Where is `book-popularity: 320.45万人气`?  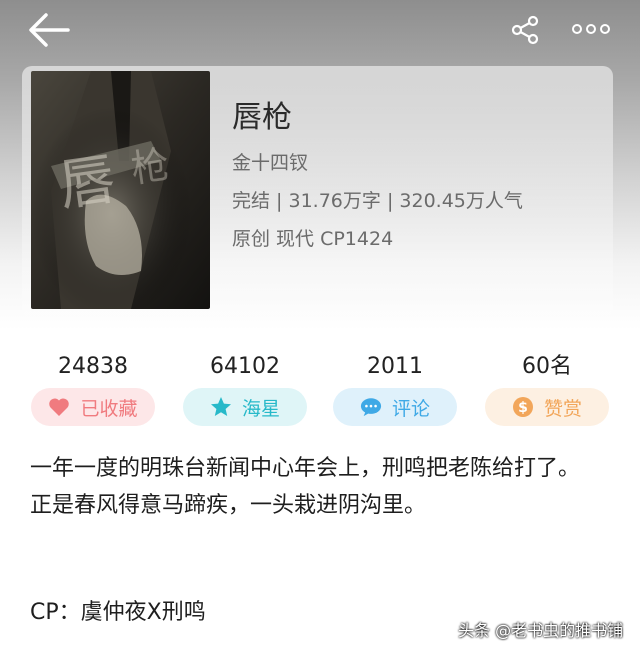 book-popularity: 320.45万人气 is located at coordinates (461, 201).